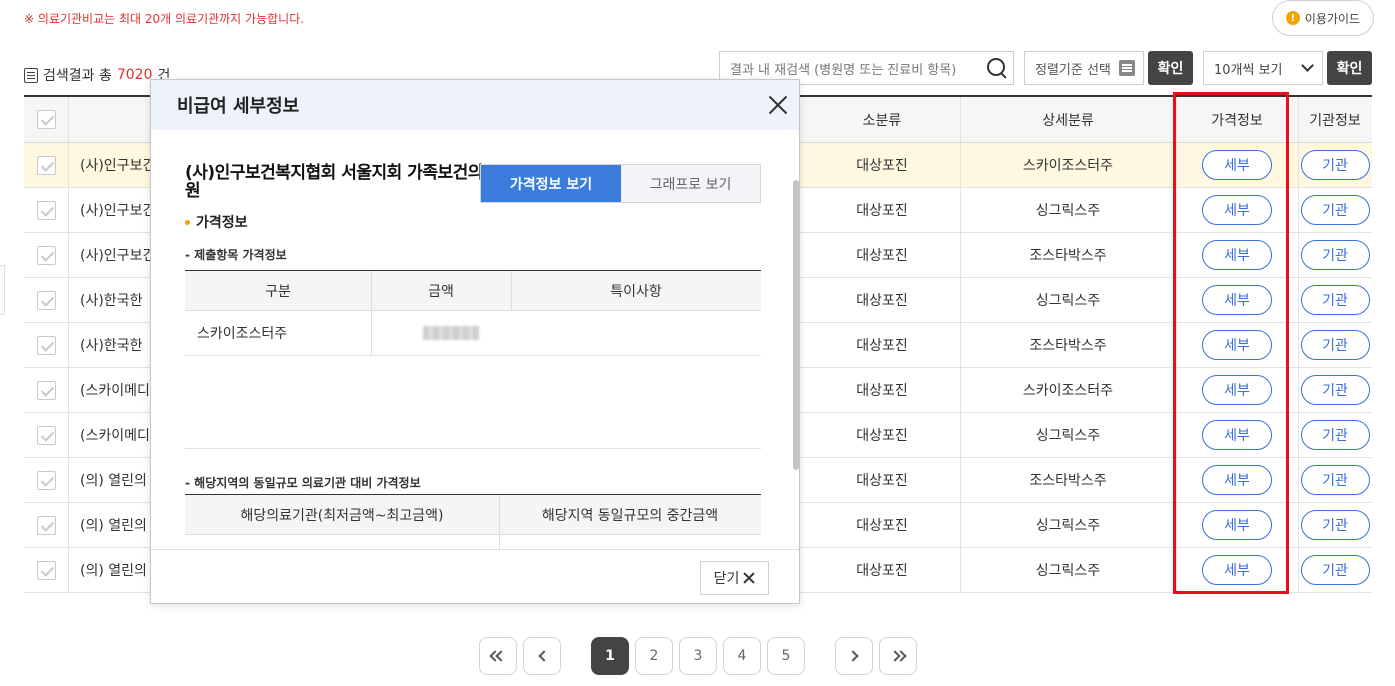 The image size is (1395, 686). I want to click on th-median: 해당지역 동일규모의 중간금액, so click(630, 515).